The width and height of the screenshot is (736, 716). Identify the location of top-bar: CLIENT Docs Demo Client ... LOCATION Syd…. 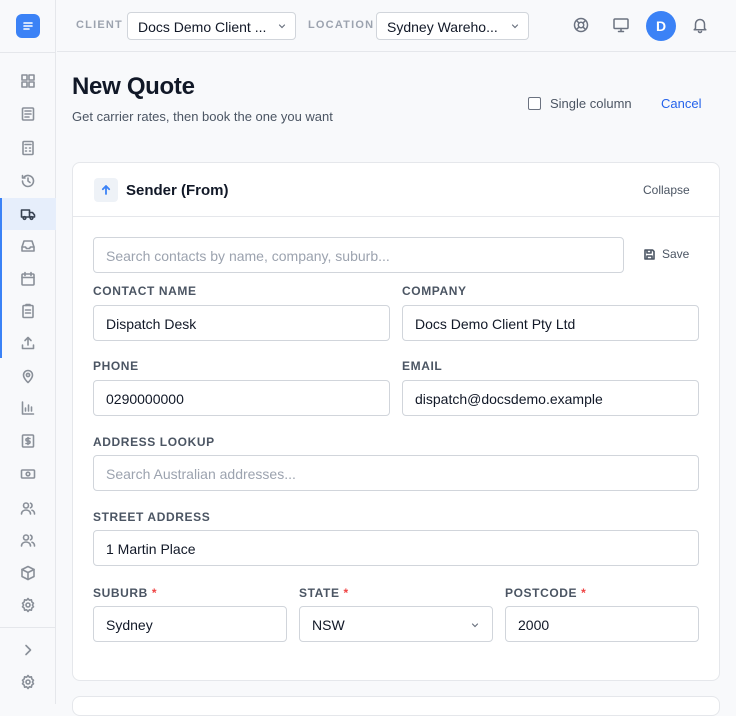
(396, 26).